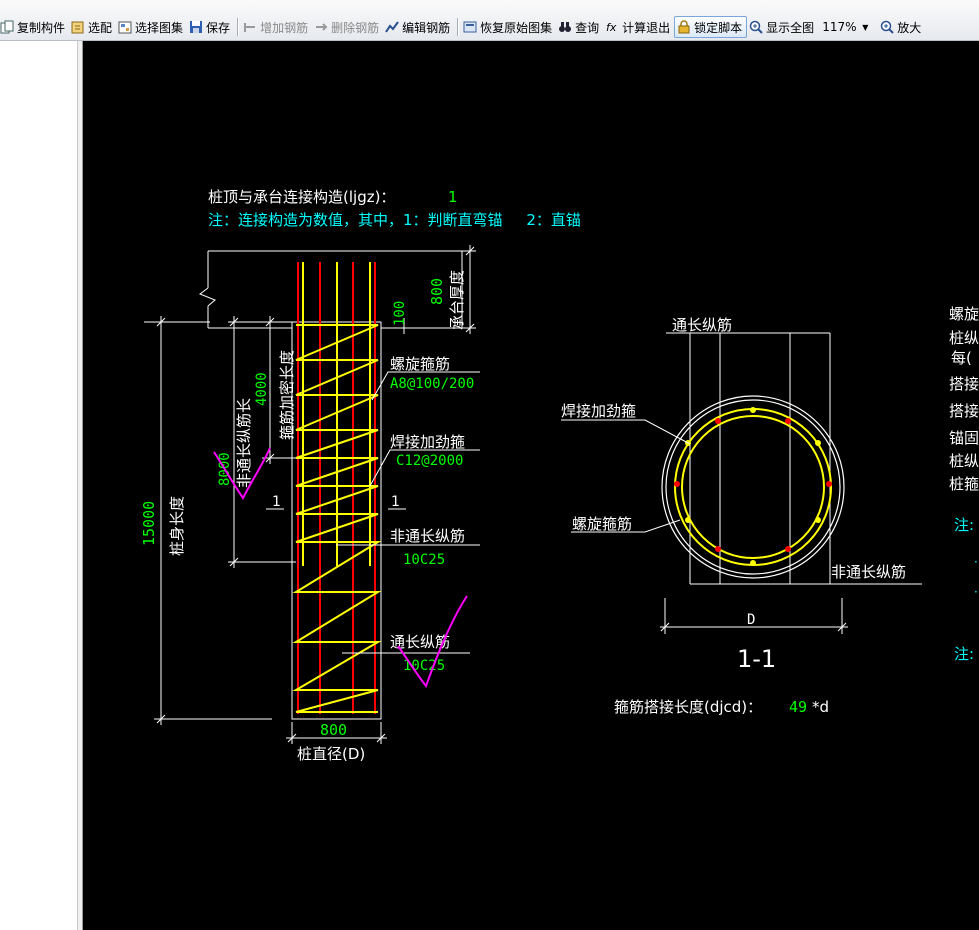 The width and height of the screenshot is (979, 930). What do you see at coordinates (125, 27) in the screenshot?
I see `atlas-icon` at bounding box center [125, 27].